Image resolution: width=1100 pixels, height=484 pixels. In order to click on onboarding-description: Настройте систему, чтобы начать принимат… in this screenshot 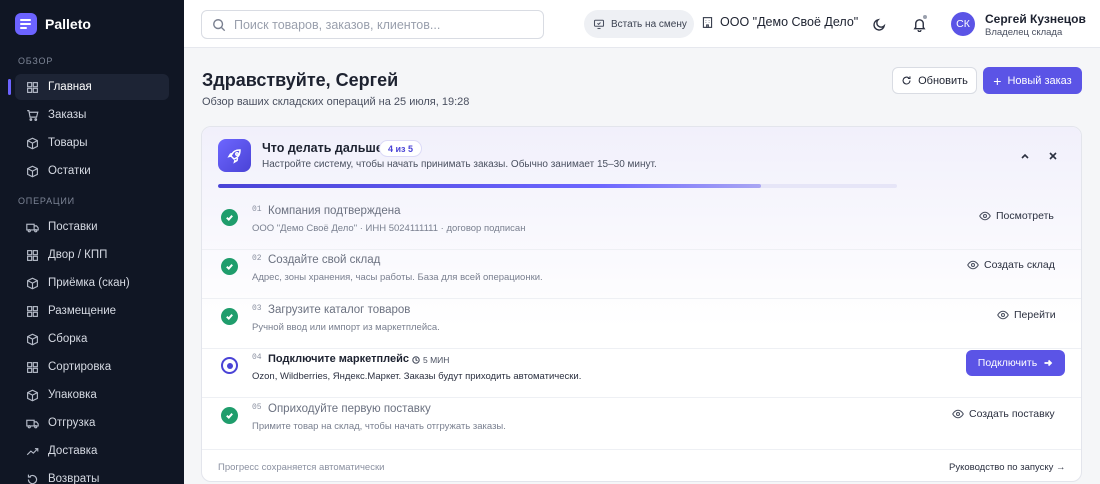, I will do `click(459, 164)`.